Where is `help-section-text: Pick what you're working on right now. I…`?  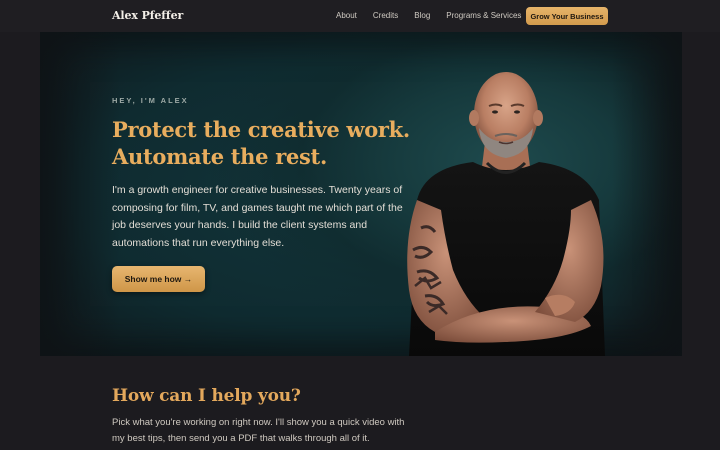
help-section-text: Pick what you're working on right now. I… is located at coordinates (258, 430).